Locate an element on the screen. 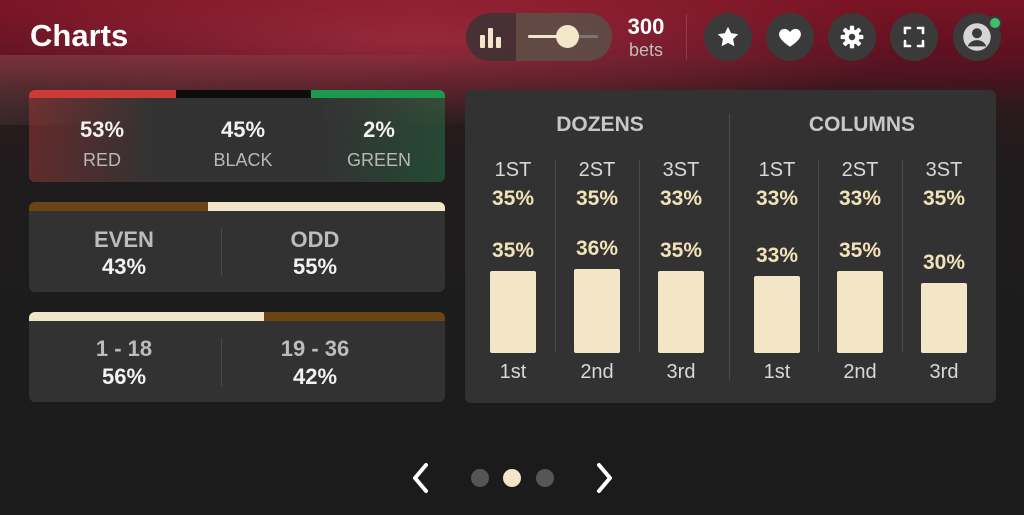 The width and height of the screenshot is (1024, 515). columns-2-percent: 33% is located at coordinates (860, 198).